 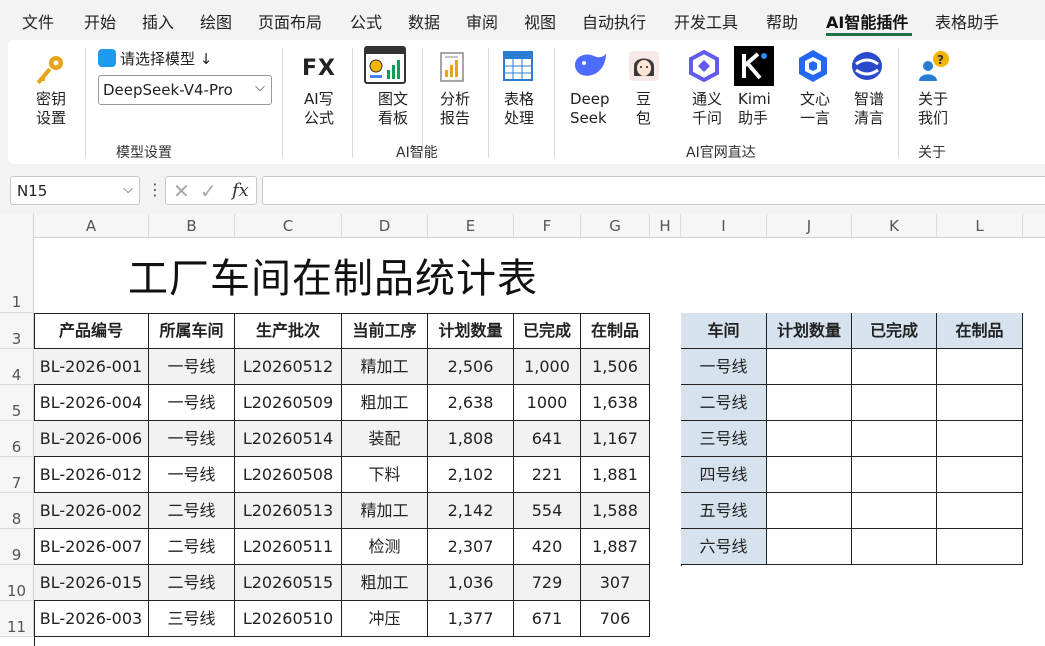 I want to click on table-cell: 1,167, so click(x=615, y=439).